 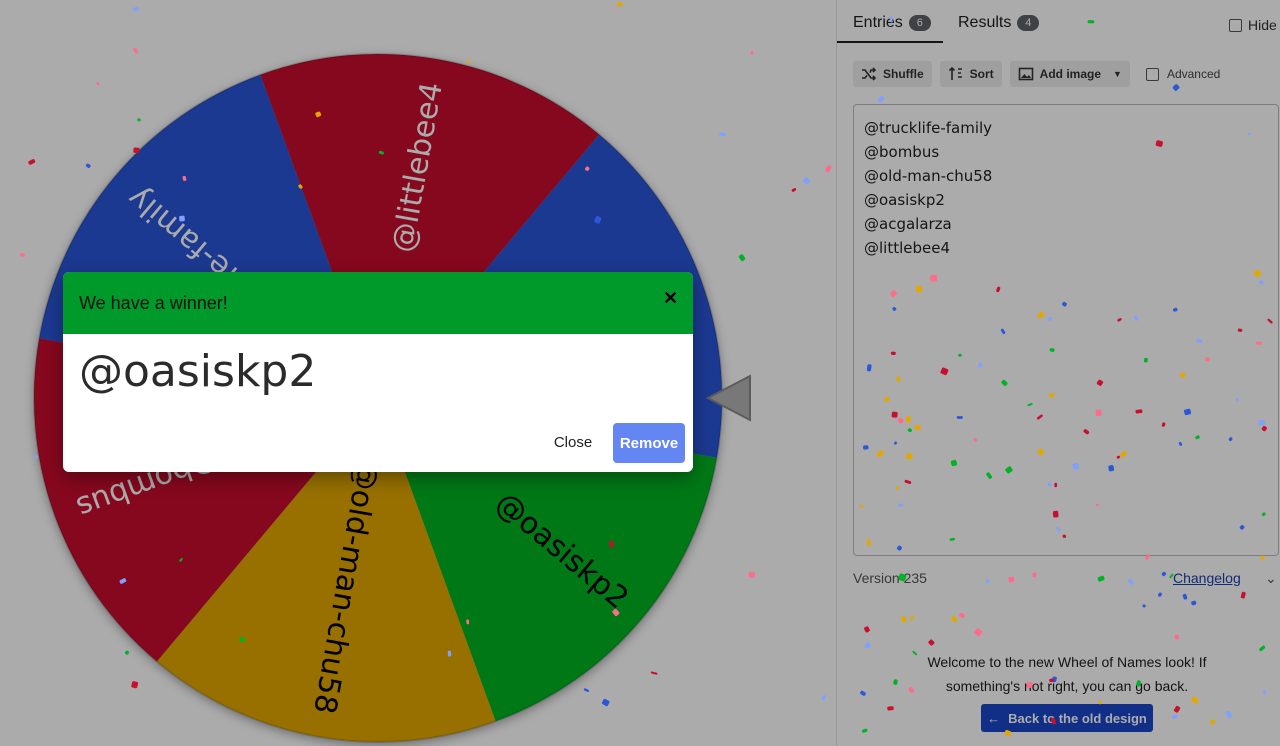 What do you see at coordinates (649, 443) in the screenshot?
I see `remove-button: Remove` at bounding box center [649, 443].